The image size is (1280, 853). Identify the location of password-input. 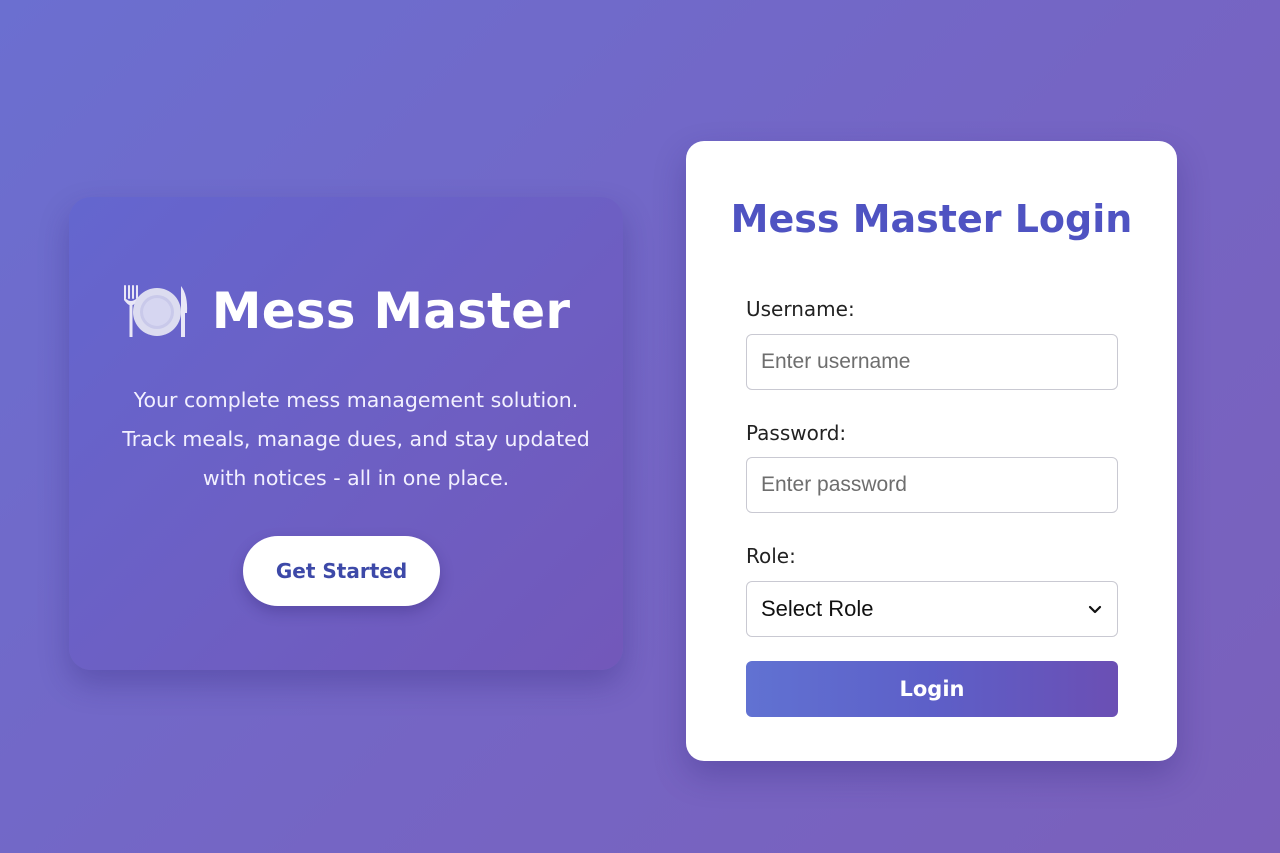
(932, 485).